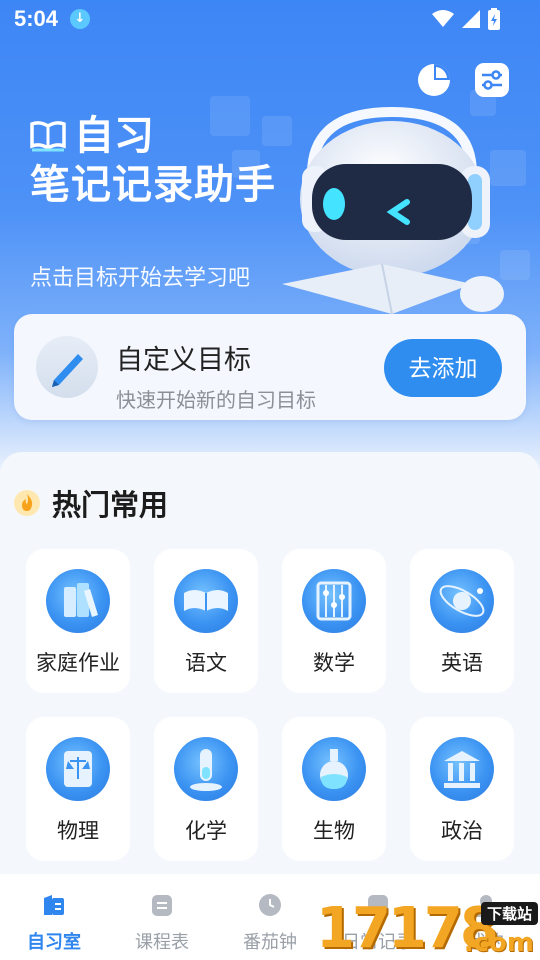 This screenshot has width=540, height=960. I want to click on subject-item-chinese: 语文, so click(206, 621).